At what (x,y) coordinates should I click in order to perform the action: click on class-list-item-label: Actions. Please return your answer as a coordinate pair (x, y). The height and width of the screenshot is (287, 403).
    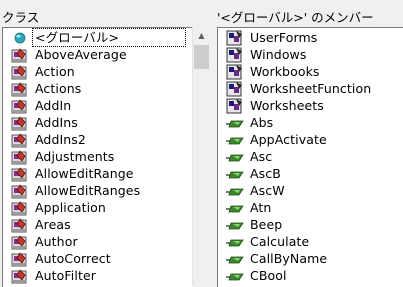
    Looking at the image, I should click on (58, 88).